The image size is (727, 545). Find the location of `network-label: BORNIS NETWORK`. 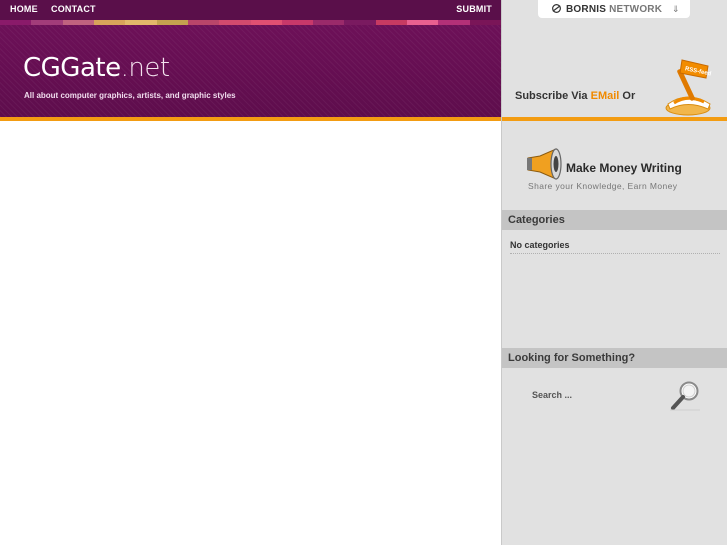

network-label: BORNIS NETWORK is located at coordinates (614, 9).